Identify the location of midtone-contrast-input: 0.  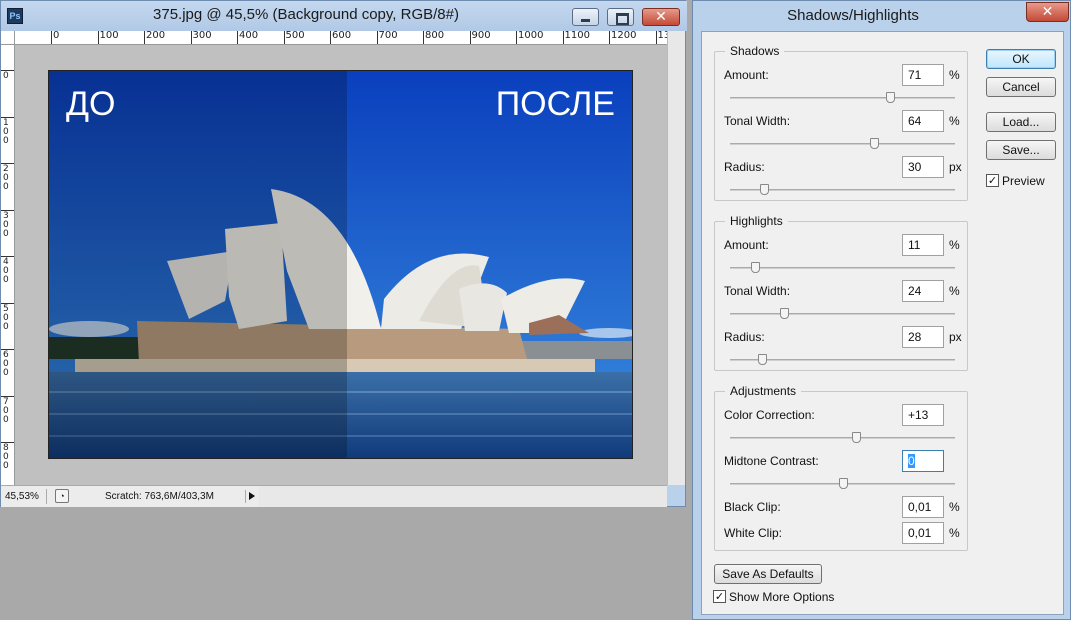
(923, 461).